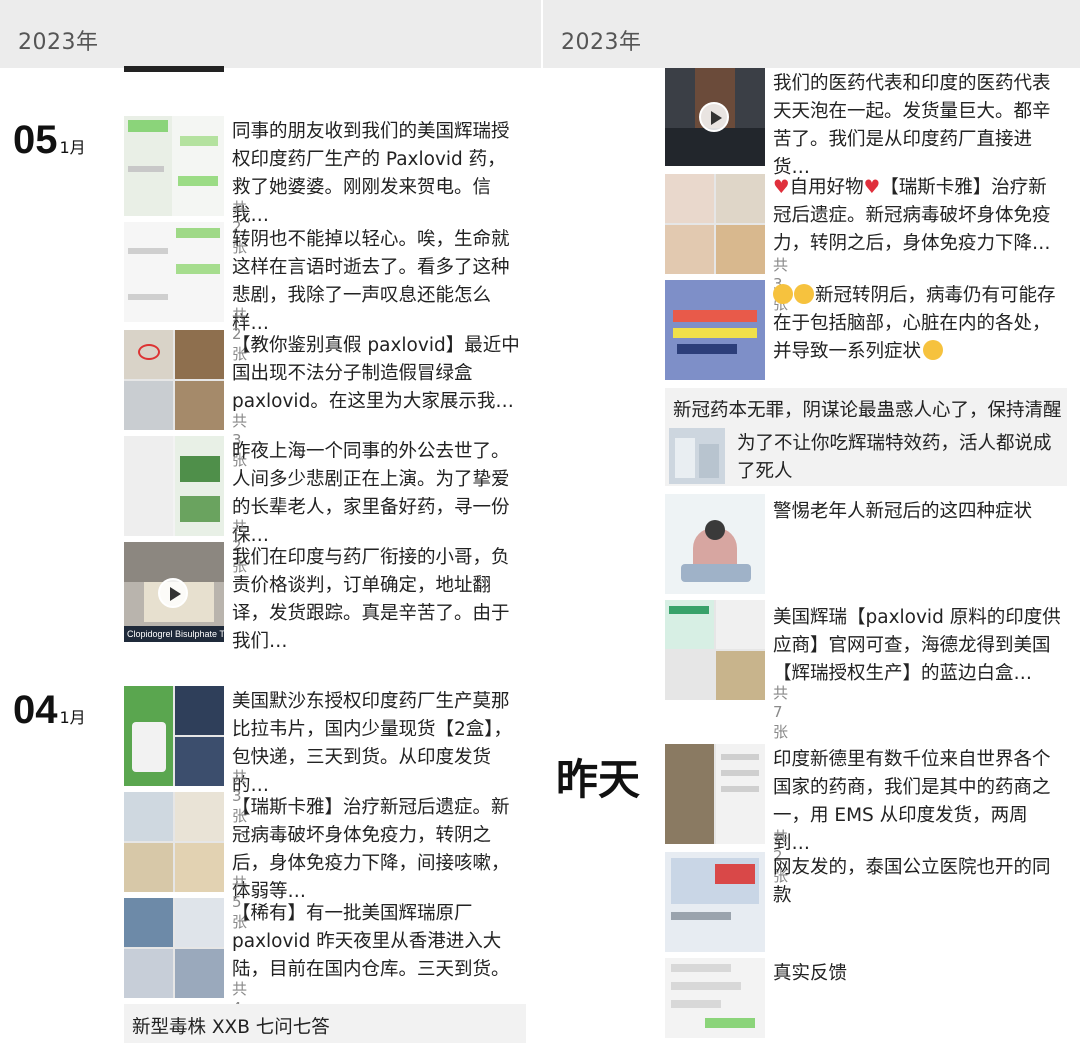 The height and width of the screenshot is (1043, 1080). What do you see at coordinates (697, 456) in the screenshot?
I see `shared-article-thumbnail` at bounding box center [697, 456].